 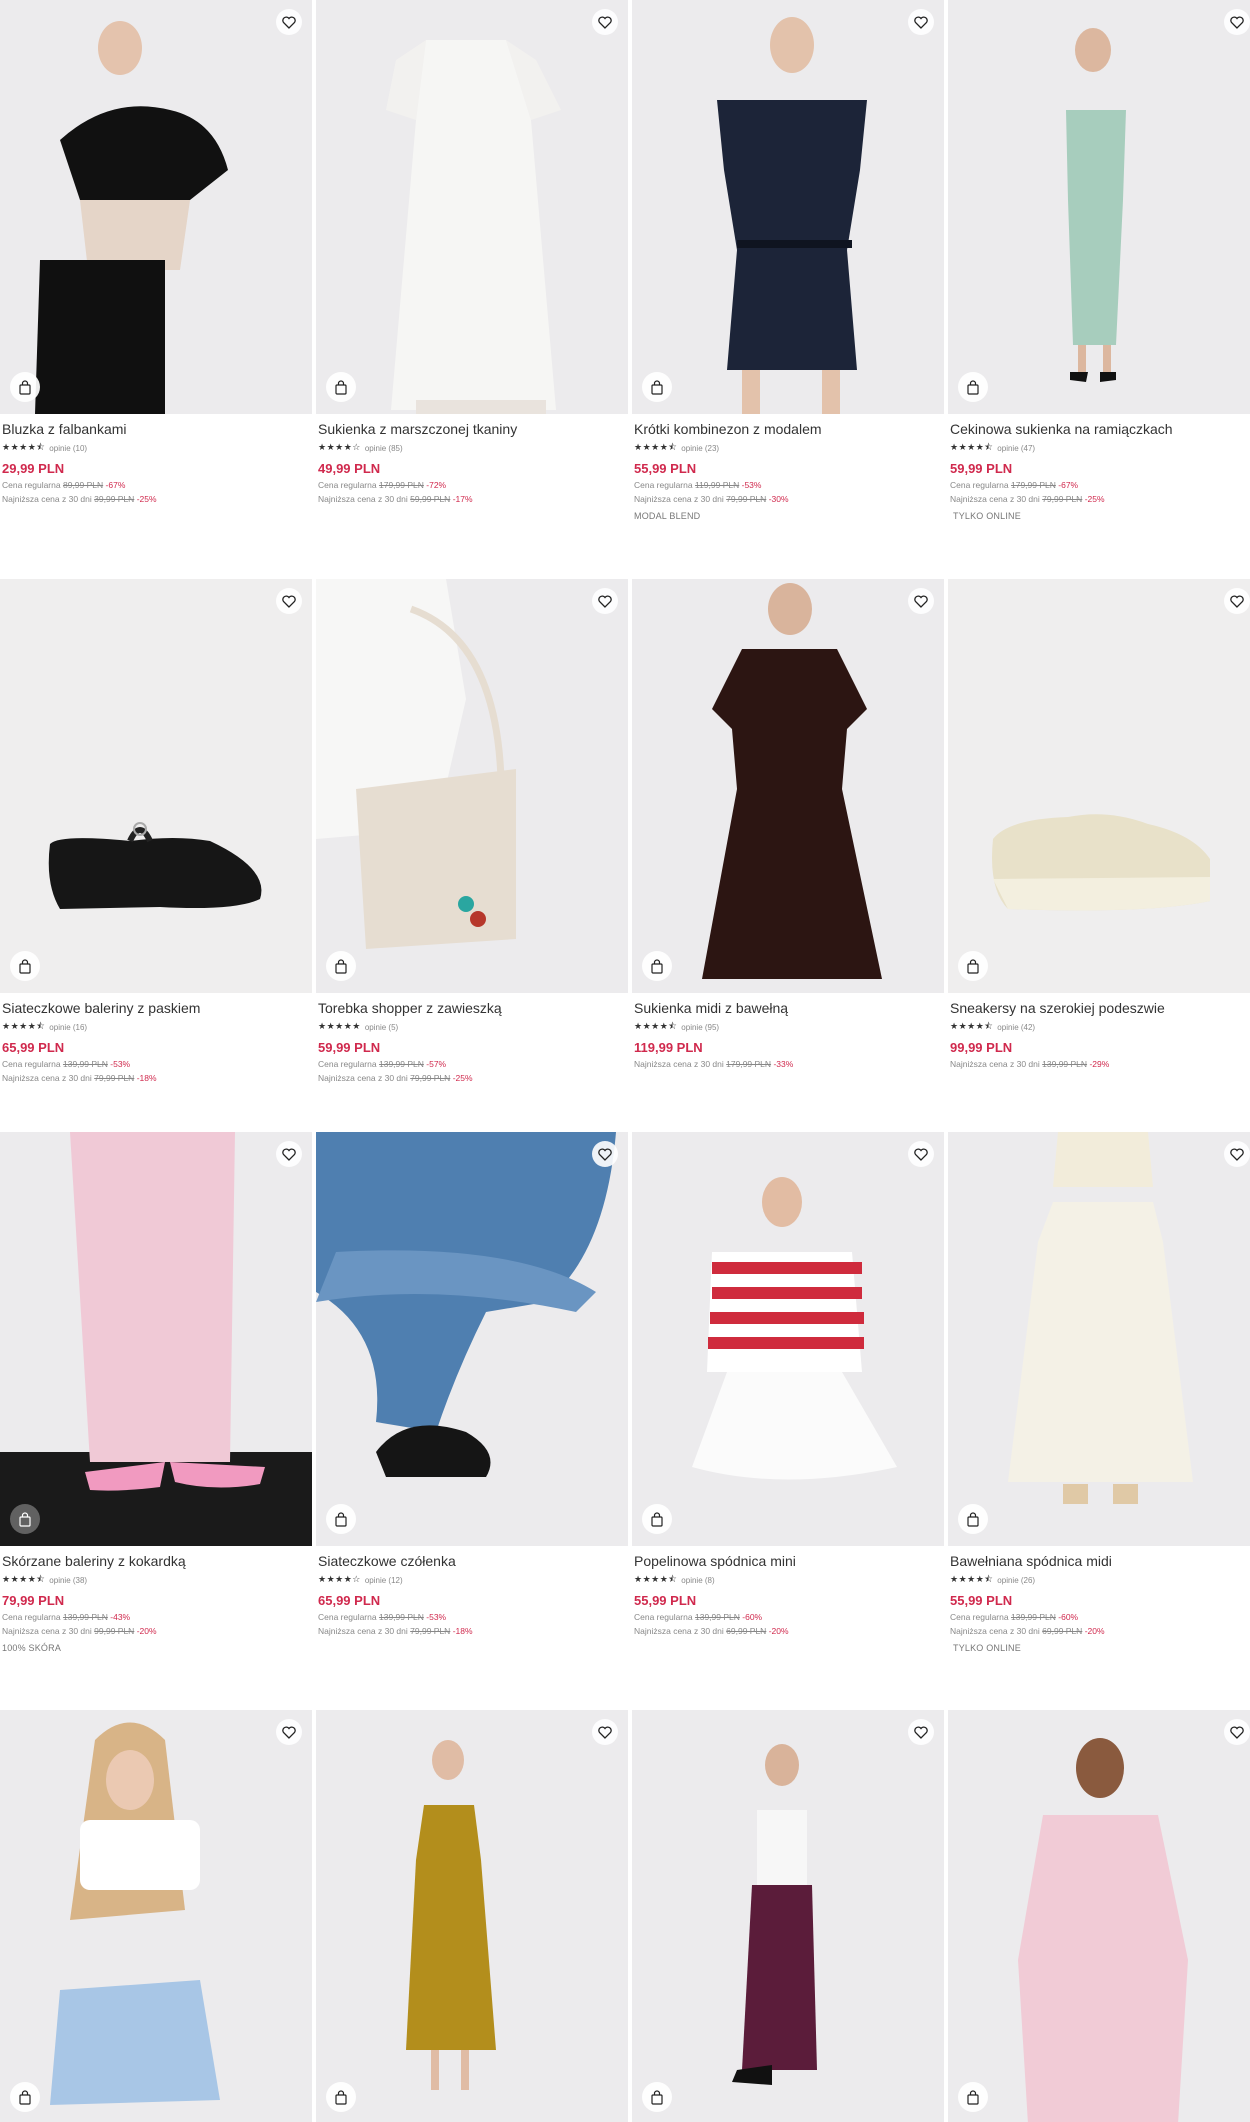 I want to click on product-name: Popelinowa spódnica mini, so click(x=788, y=1561).